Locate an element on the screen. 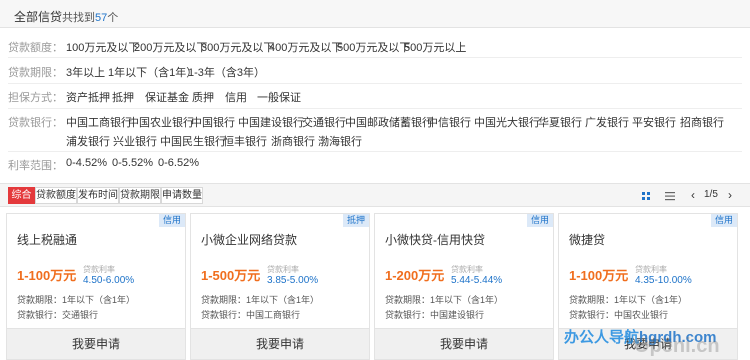 Image resolution: width=750 pixels, height=360 pixels. filter-option: 华夏银行 is located at coordinates (560, 122).